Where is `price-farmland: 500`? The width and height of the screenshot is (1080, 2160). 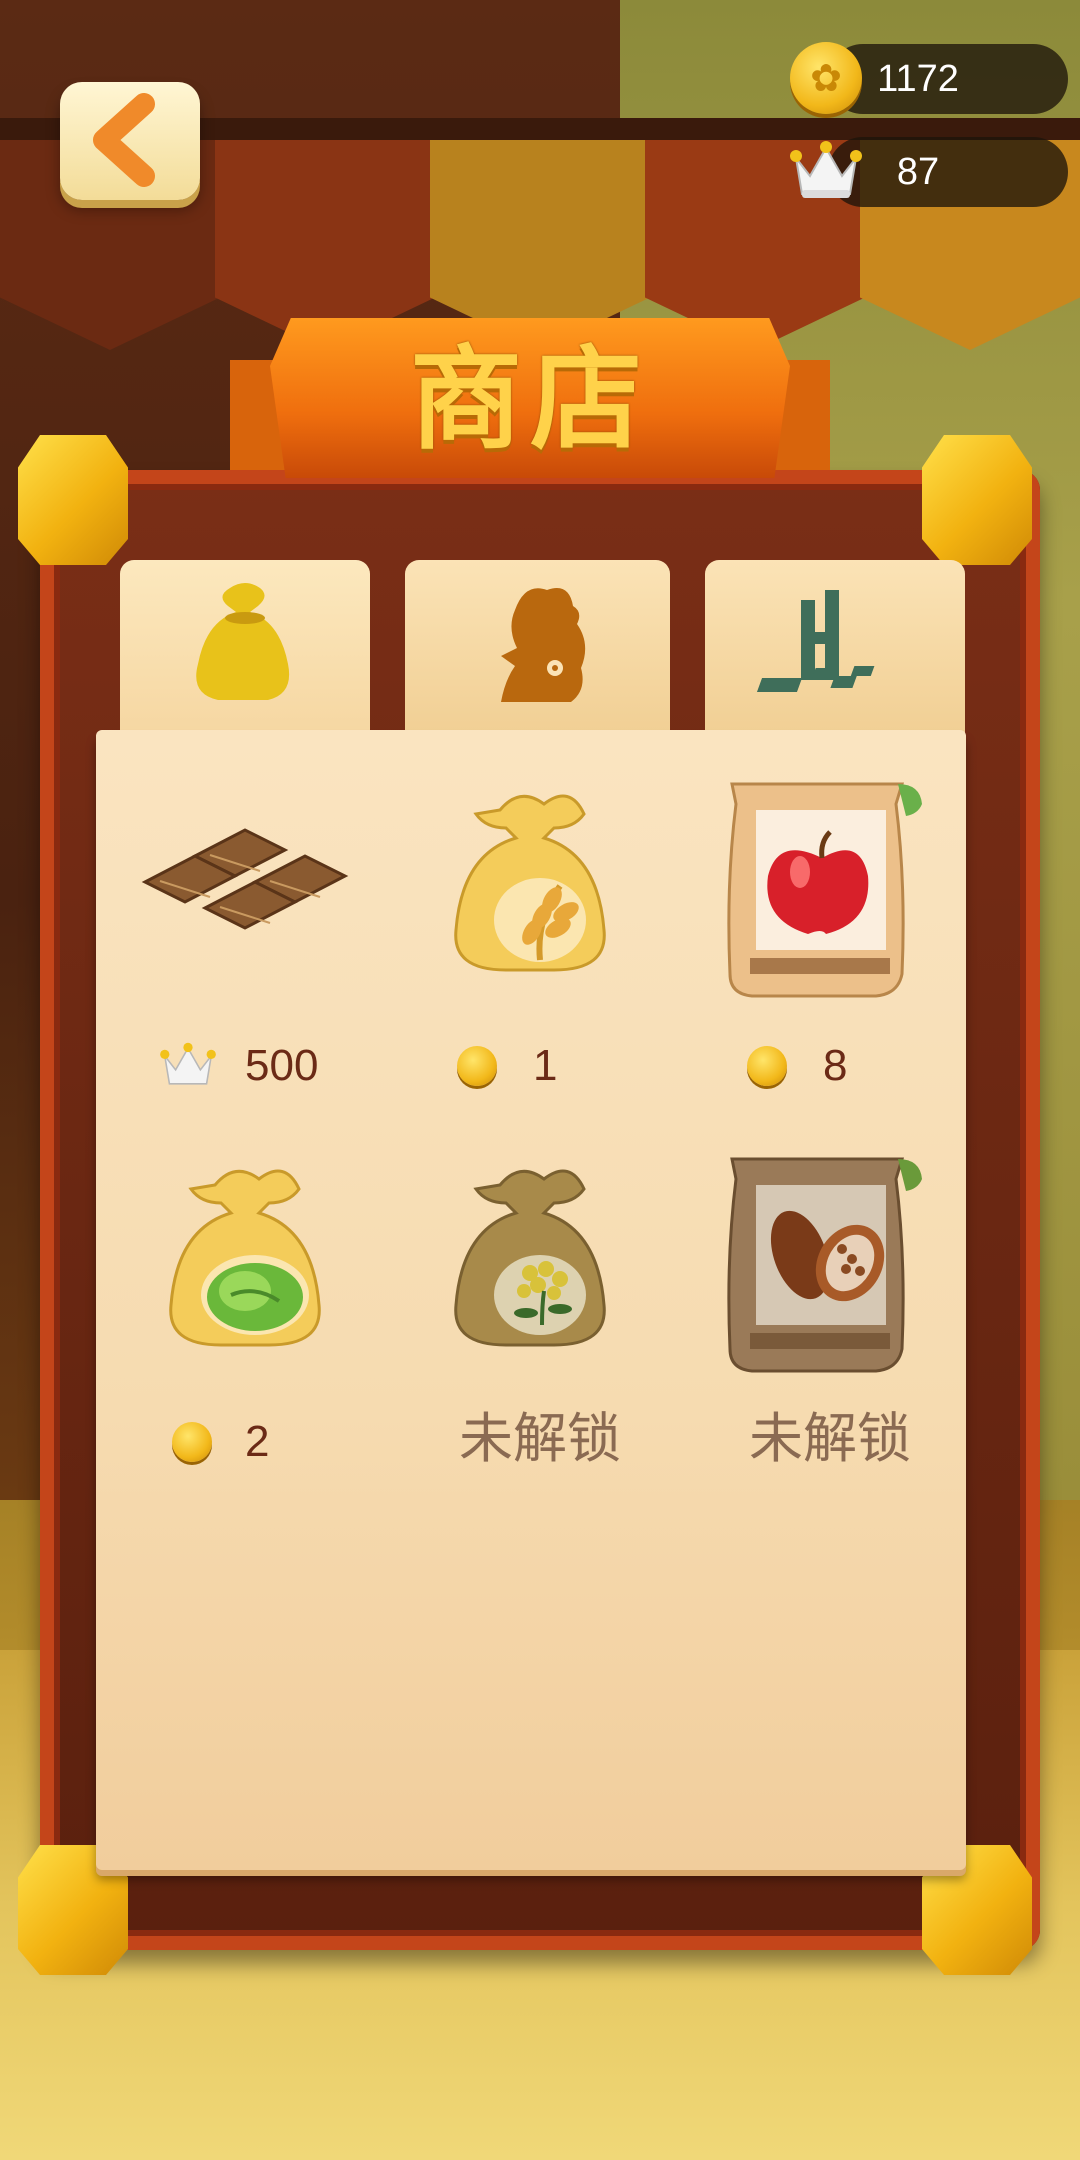 price-farmland: 500 is located at coordinates (270, 1066).